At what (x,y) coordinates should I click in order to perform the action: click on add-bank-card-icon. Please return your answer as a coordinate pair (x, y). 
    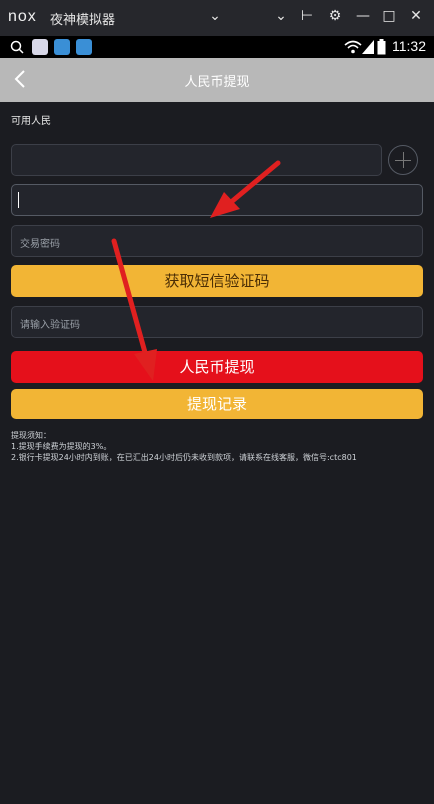
    Looking at the image, I should click on (403, 160).